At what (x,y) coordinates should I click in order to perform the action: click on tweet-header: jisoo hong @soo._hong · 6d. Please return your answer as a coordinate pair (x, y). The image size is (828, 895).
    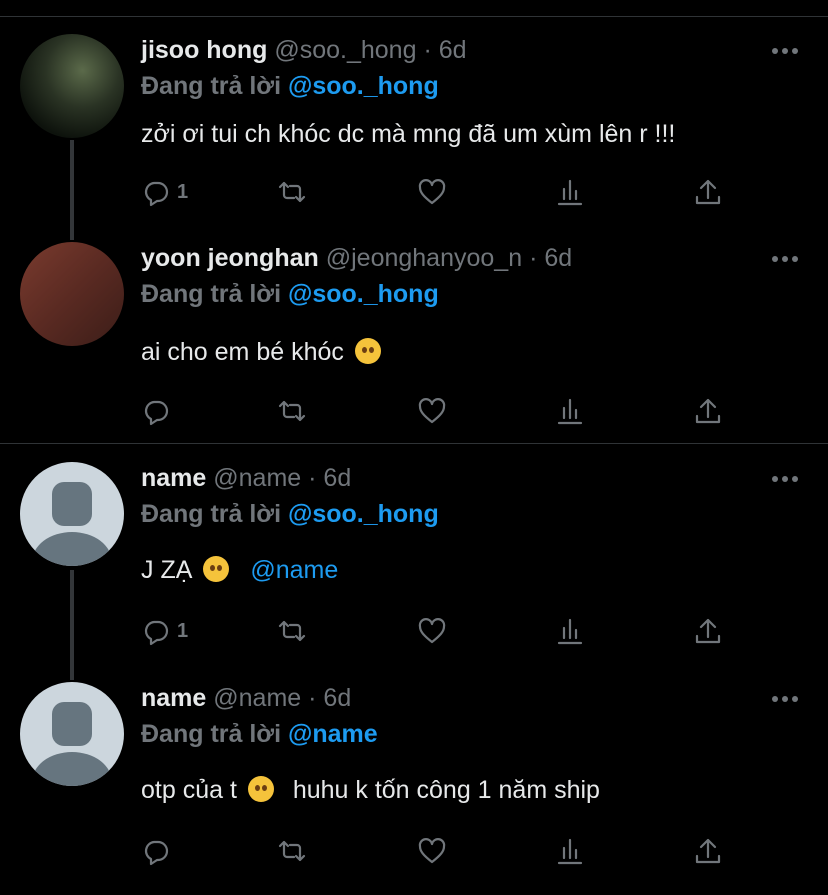
    Looking at the image, I should click on (304, 50).